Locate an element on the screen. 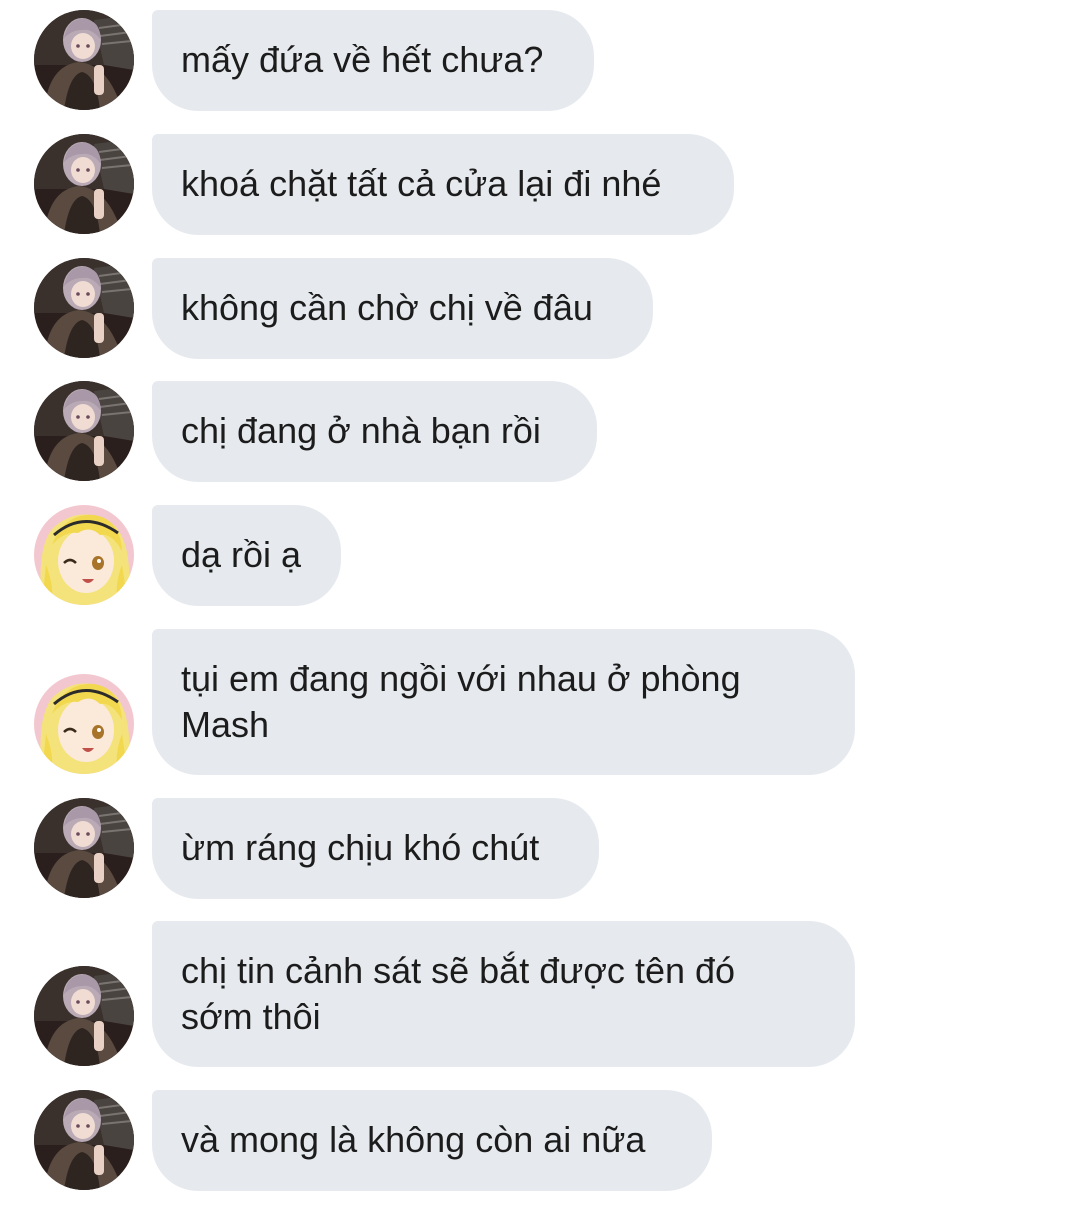  message-bubble: dạ rồi ạ is located at coordinates (246, 555).